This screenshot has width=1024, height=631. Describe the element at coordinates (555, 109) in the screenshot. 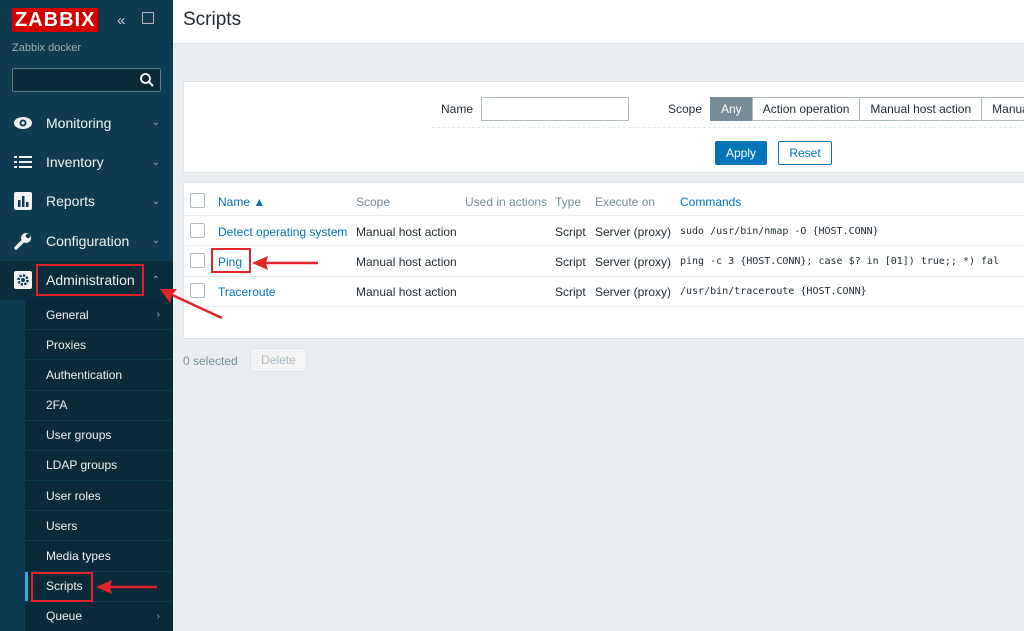

I see `name-filter-input` at that location.